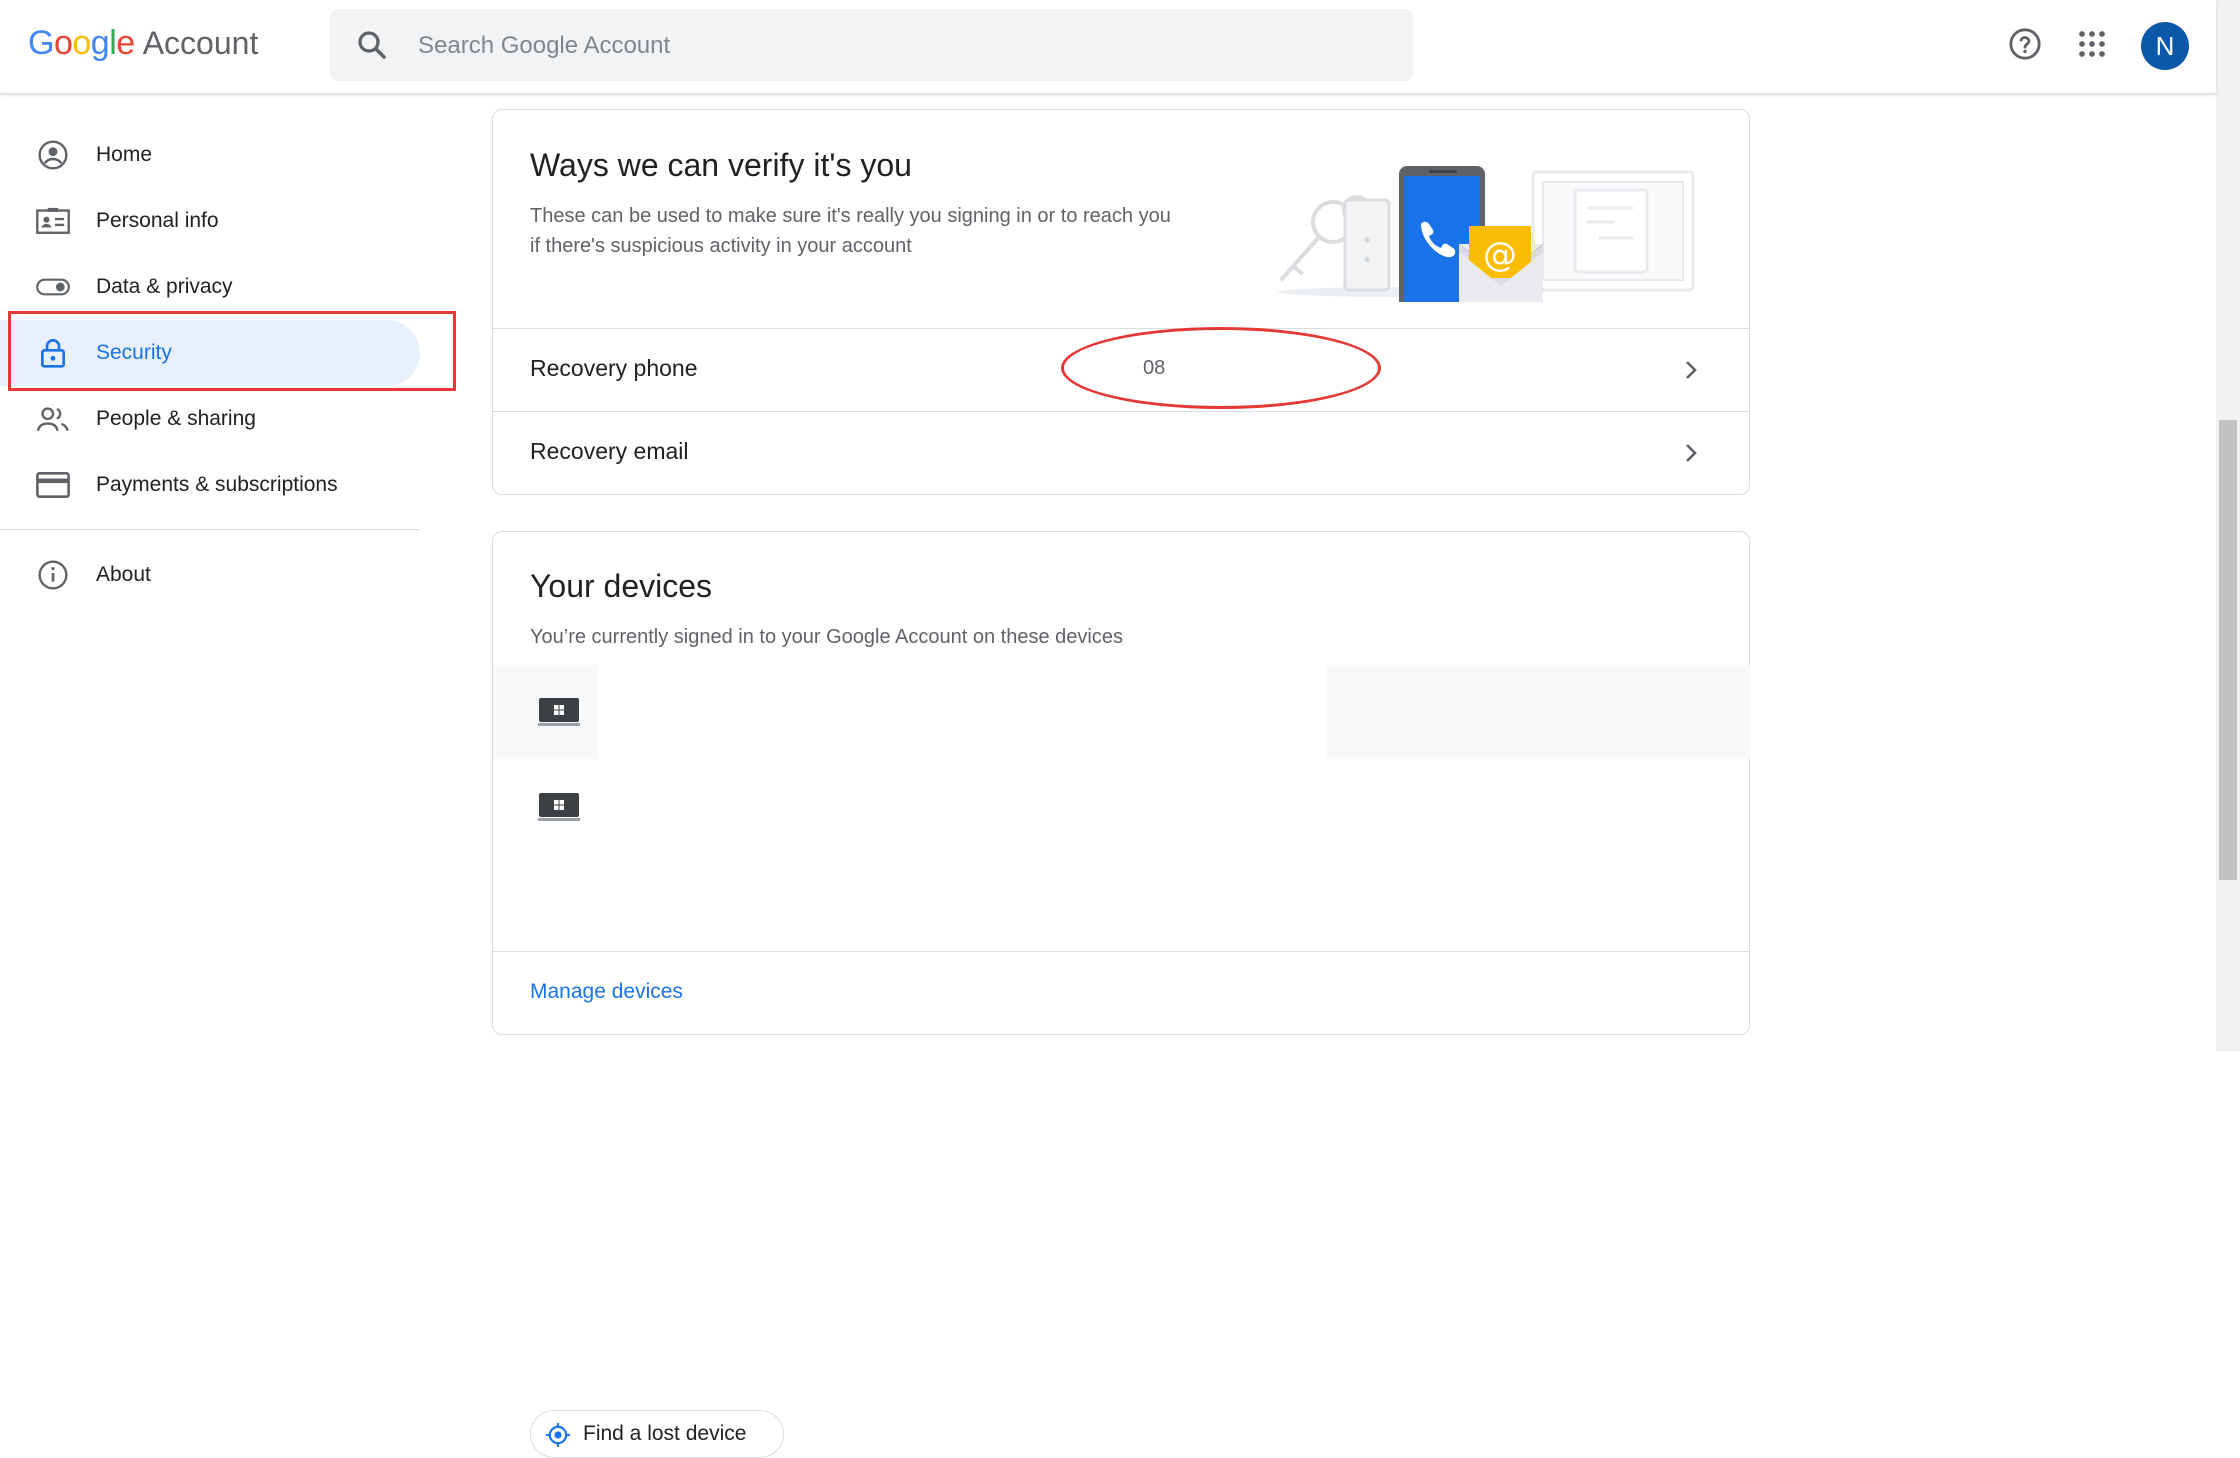 The height and width of the screenshot is (1458, 2240). What do you see at coordinates (210, 575) in the screenshot?
I see `sidebar-item-about: About` at bounding box center [210, 575].